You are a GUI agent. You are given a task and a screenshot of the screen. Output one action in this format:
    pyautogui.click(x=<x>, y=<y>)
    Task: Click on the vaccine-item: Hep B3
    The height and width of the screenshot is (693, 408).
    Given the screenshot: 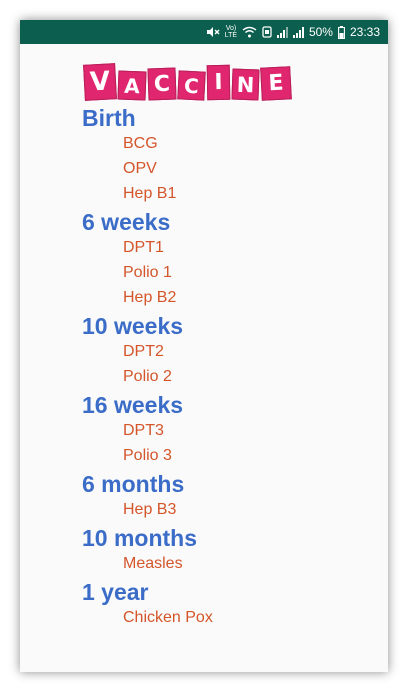 What is the action you would take?
    pyautogui.click(x=150, y=509)
    